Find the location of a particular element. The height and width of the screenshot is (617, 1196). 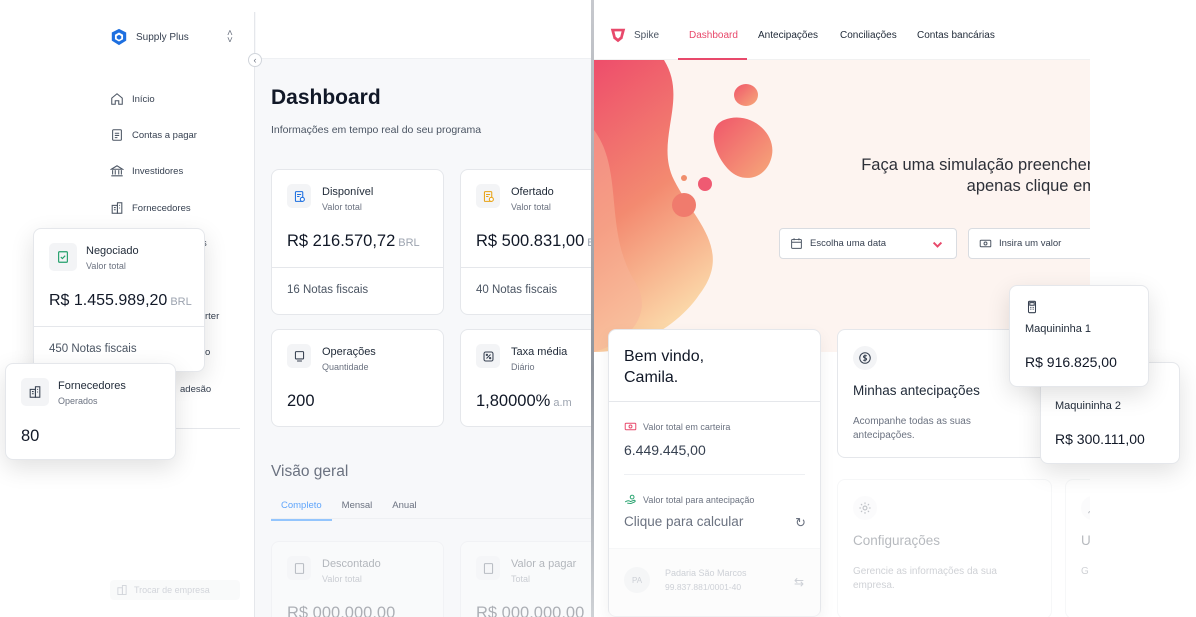

document-offer-icon is located at coordinates (488, 196).